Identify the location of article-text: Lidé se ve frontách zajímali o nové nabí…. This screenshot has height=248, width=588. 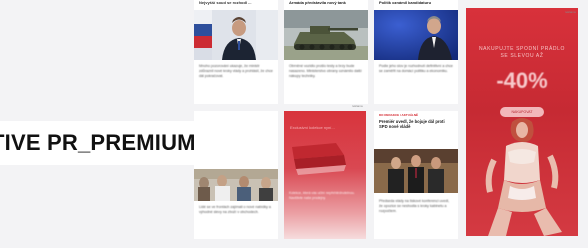
(235, 209).